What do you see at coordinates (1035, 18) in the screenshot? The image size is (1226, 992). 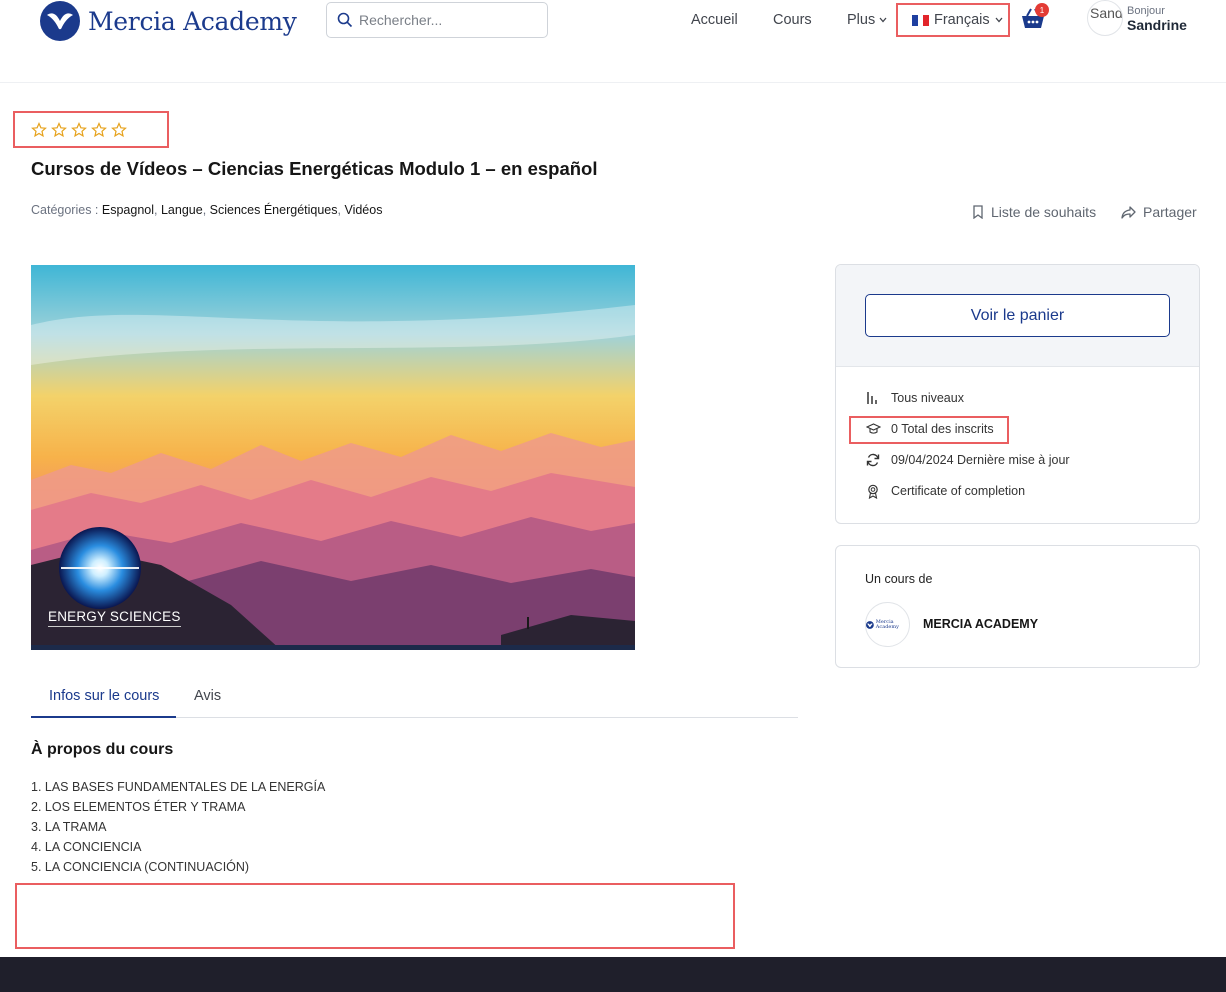 I see `cart-button: 1` at bounding box center [1035, 18].